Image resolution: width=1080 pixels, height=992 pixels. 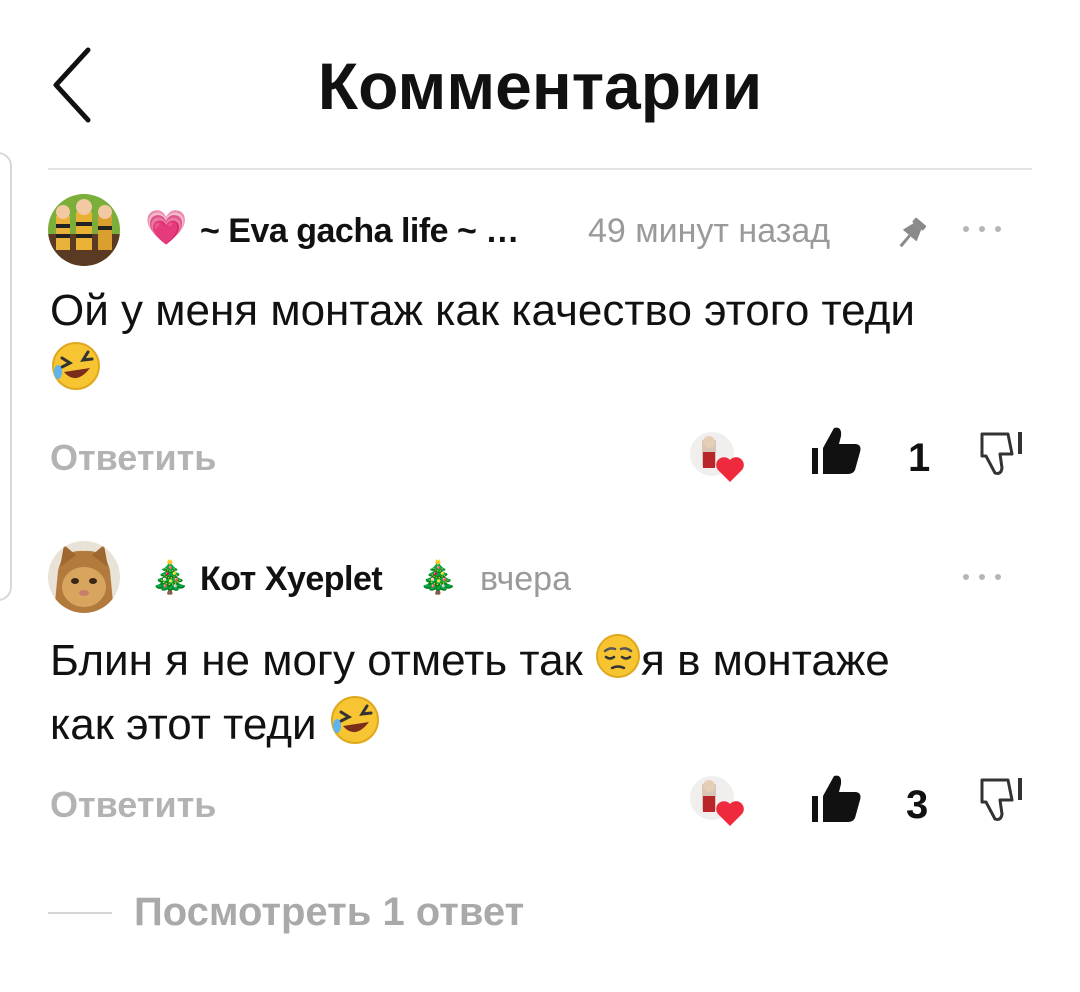 I want to click on comment-time: вчера, so click(x=525, y=579).